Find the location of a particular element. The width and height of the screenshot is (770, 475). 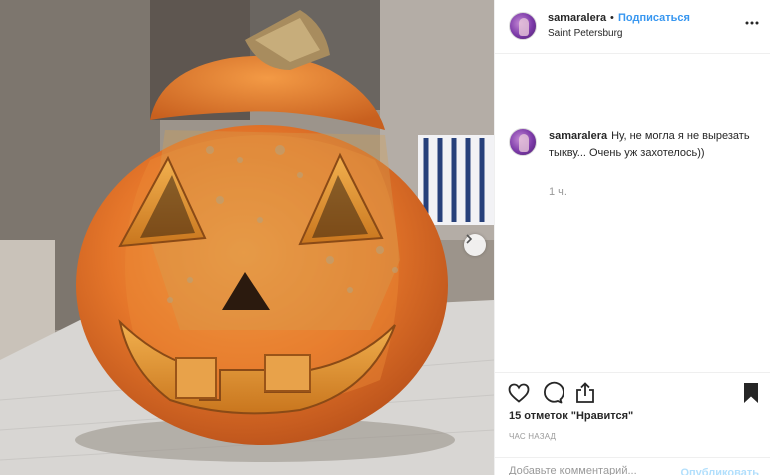

comment-bubble-icon is located at coordinates (554, 392).